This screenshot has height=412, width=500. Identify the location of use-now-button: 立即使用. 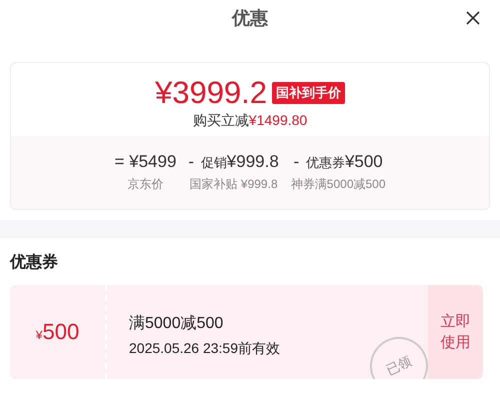
(455, 332).